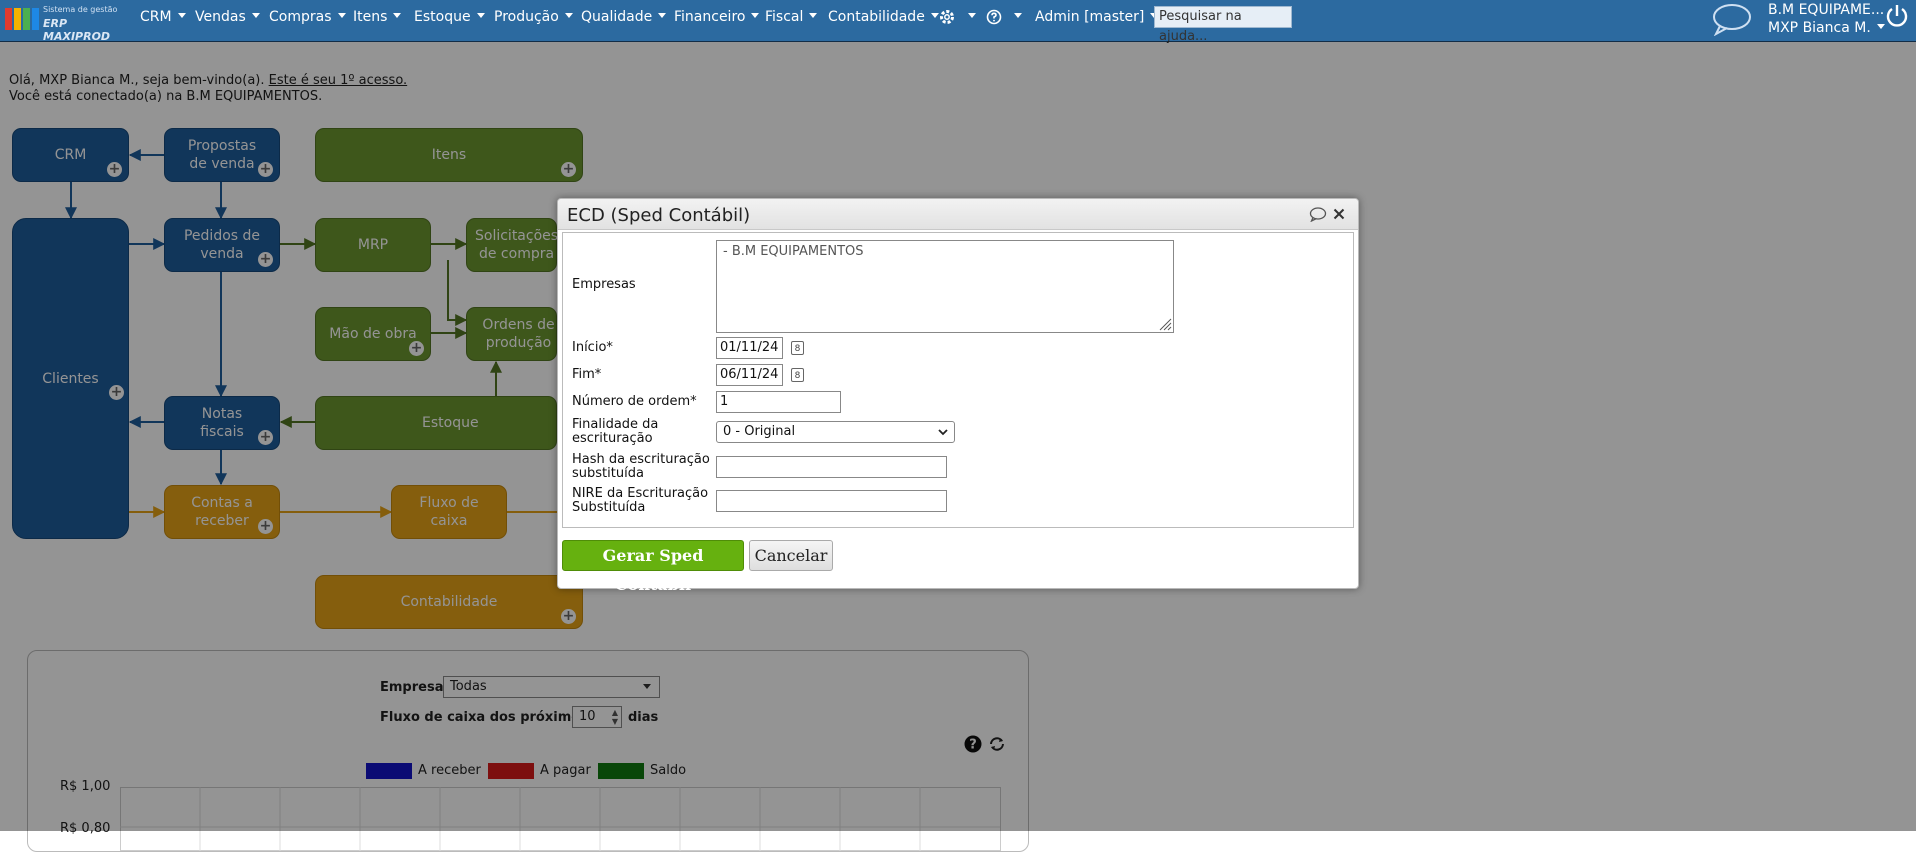 The image size is (1916, 852). Describe the element at coordinates (759, 431) in the screenshot. I see `select-value: 0 - Original` at that location.